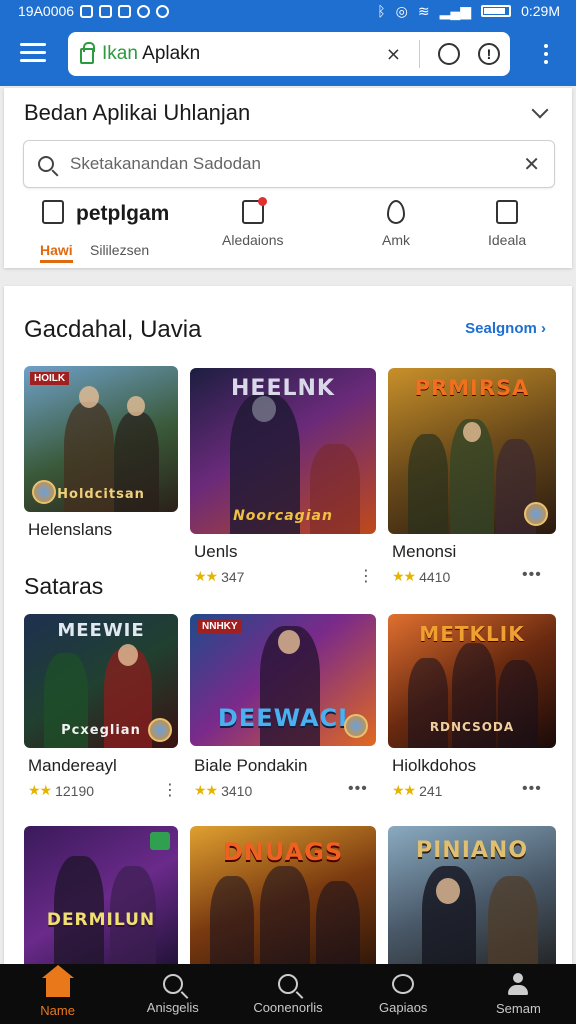  What do you see at coordinates (50, 378) in the screenshot?
I see `game-tag: HOILK` at bounding box center [50, 378].